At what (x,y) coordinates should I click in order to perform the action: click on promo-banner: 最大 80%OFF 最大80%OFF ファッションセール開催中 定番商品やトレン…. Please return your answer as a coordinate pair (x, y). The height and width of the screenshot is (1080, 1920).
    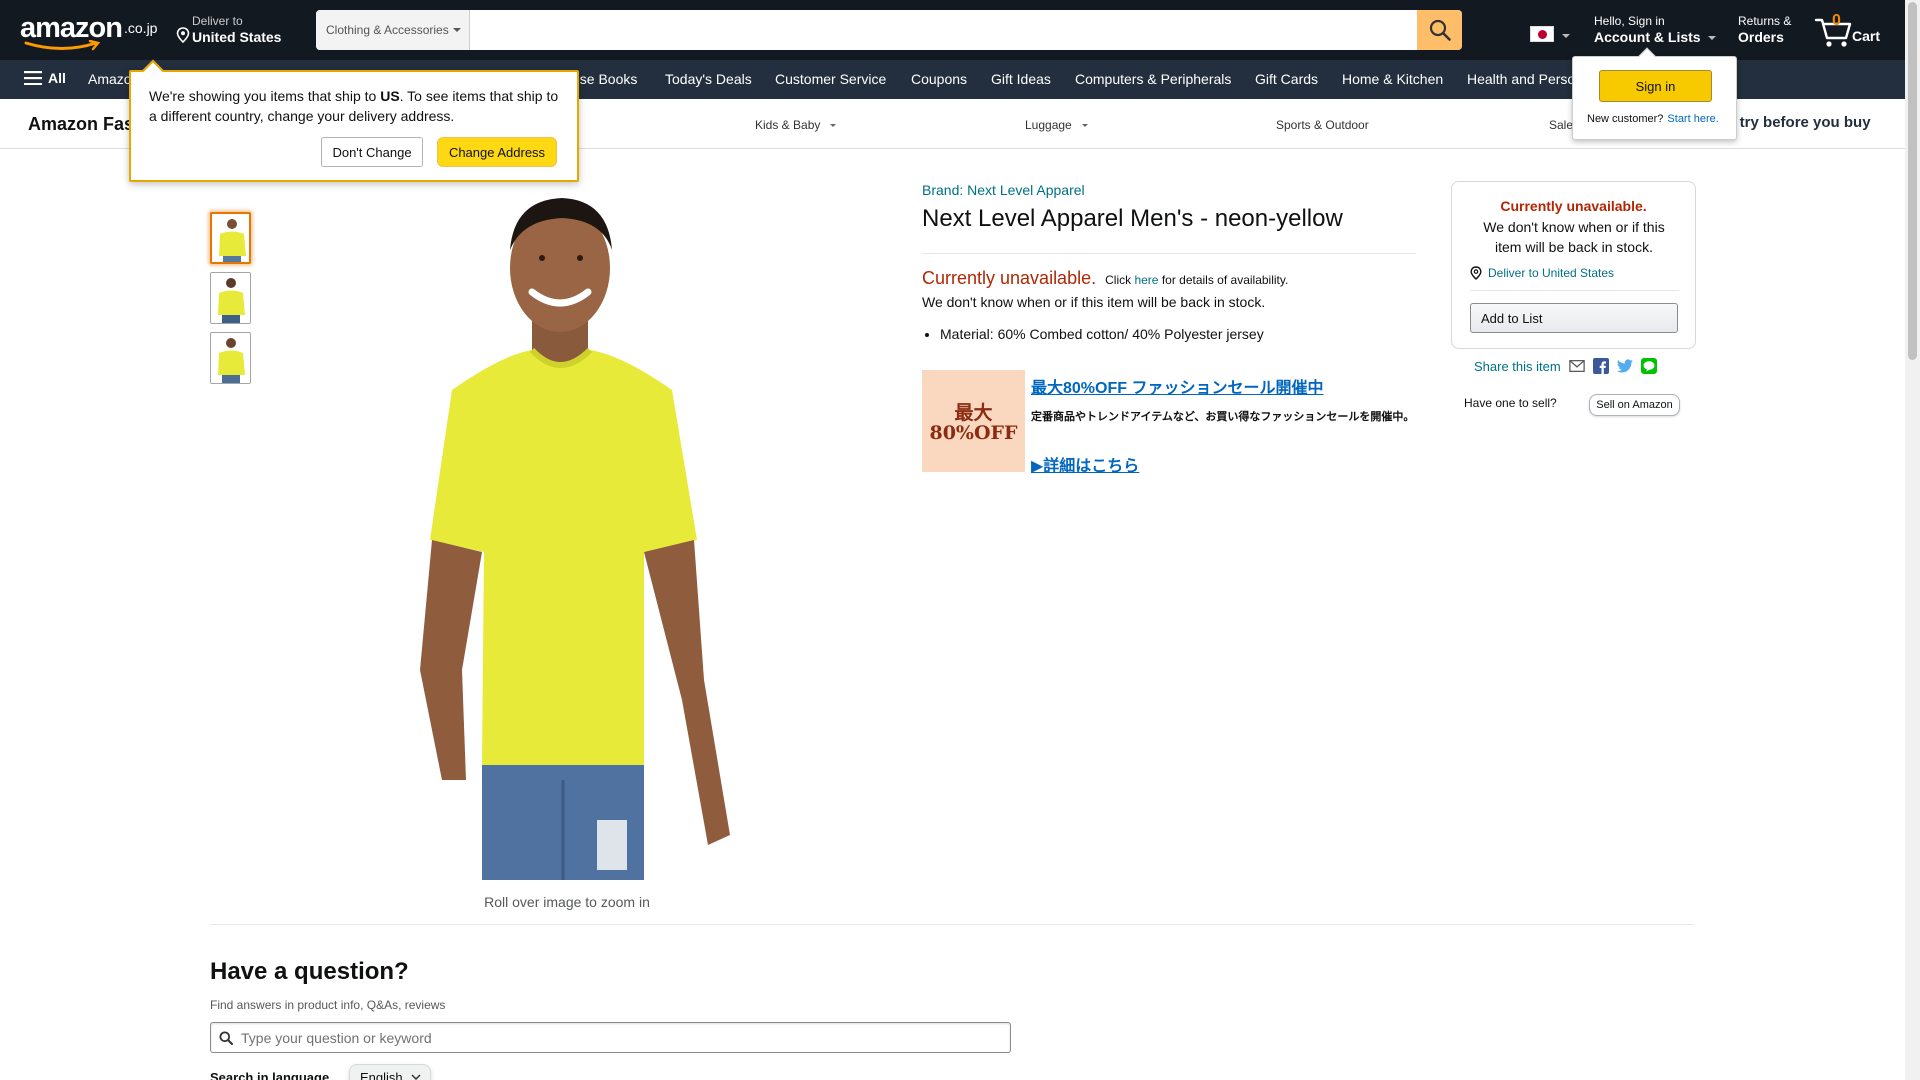
    Looking at the image, I should click on (1169, 423).